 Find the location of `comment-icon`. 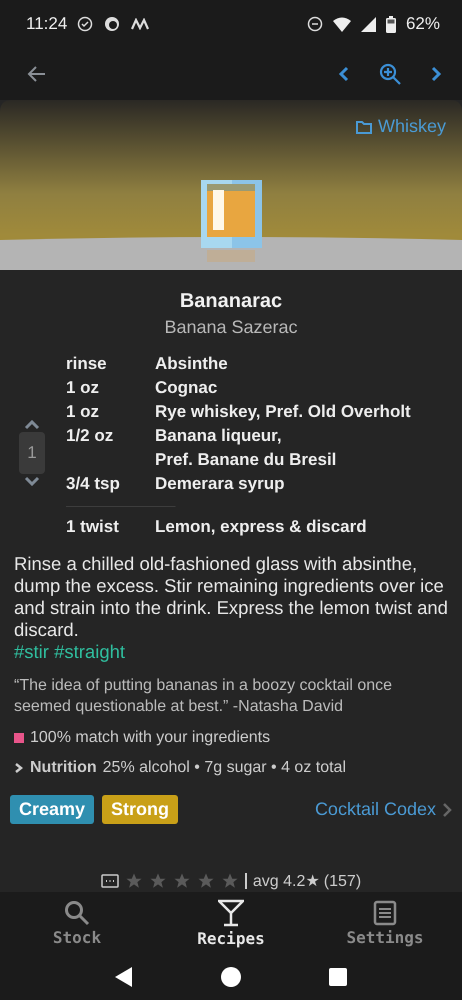

comment-icon is located at coordinates (109, 881).